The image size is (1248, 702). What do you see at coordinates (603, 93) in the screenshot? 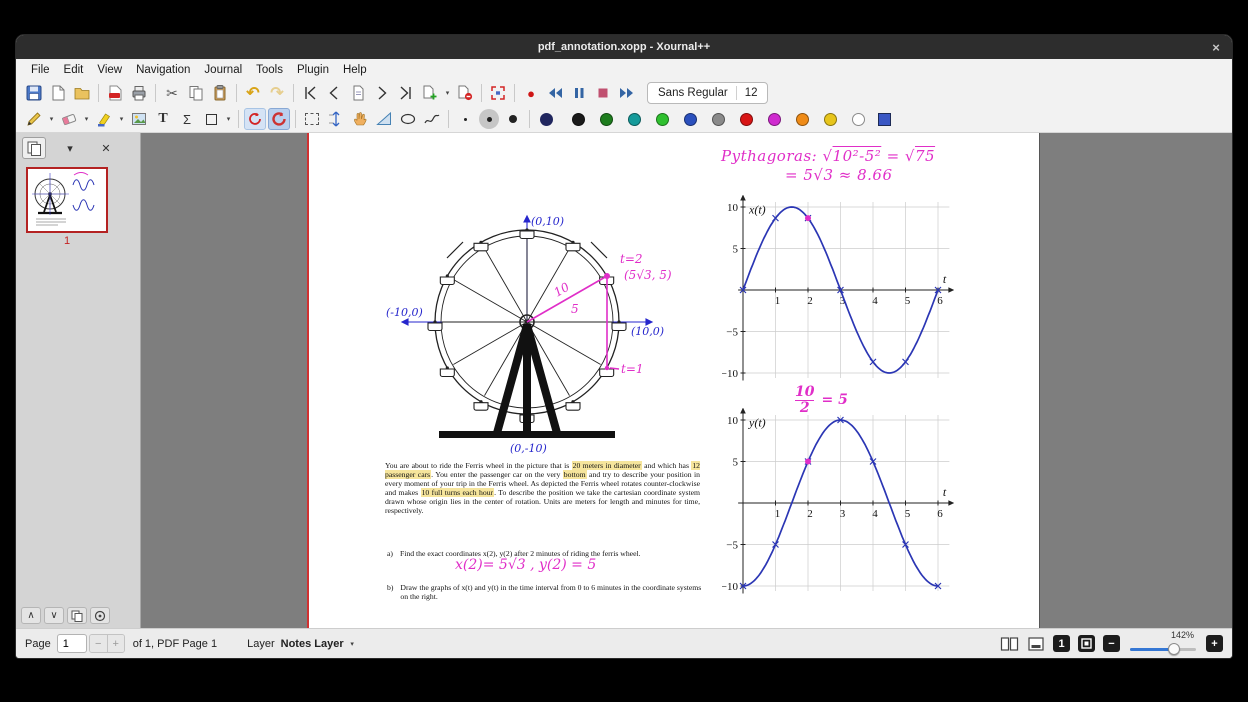
I see `stop-audio-button` at bounding box center [603, 93].